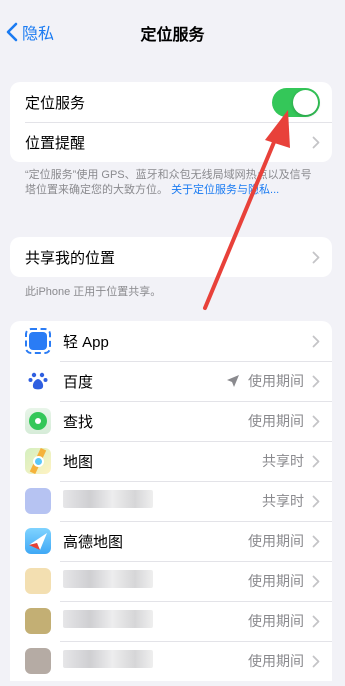 Image resolution: width=345 pixels, height=686 pixels. I want to click on share-location-note: 此iPhone 正用于位置共享。, so click(93, 292).